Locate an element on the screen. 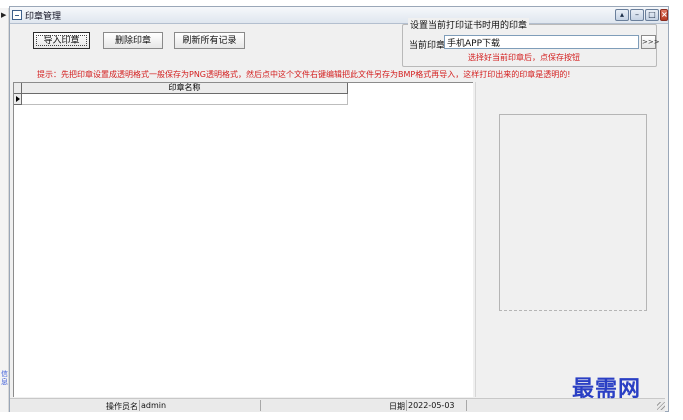 The height and width of the screenshot is (420, 683). window-title: 印章管理 is located at coordinates (43, 17).